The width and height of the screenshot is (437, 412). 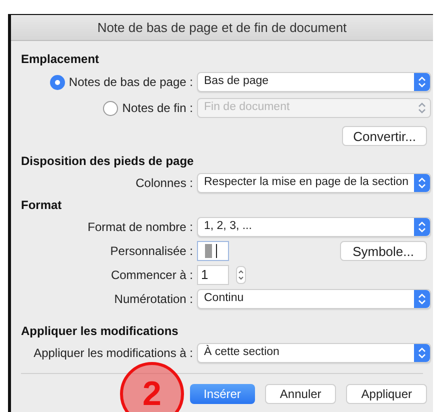 What do you see at coordinates (151, 275) in the screenshot?
I see `field-label: Commencer à :` at bounding box center [151, 275].